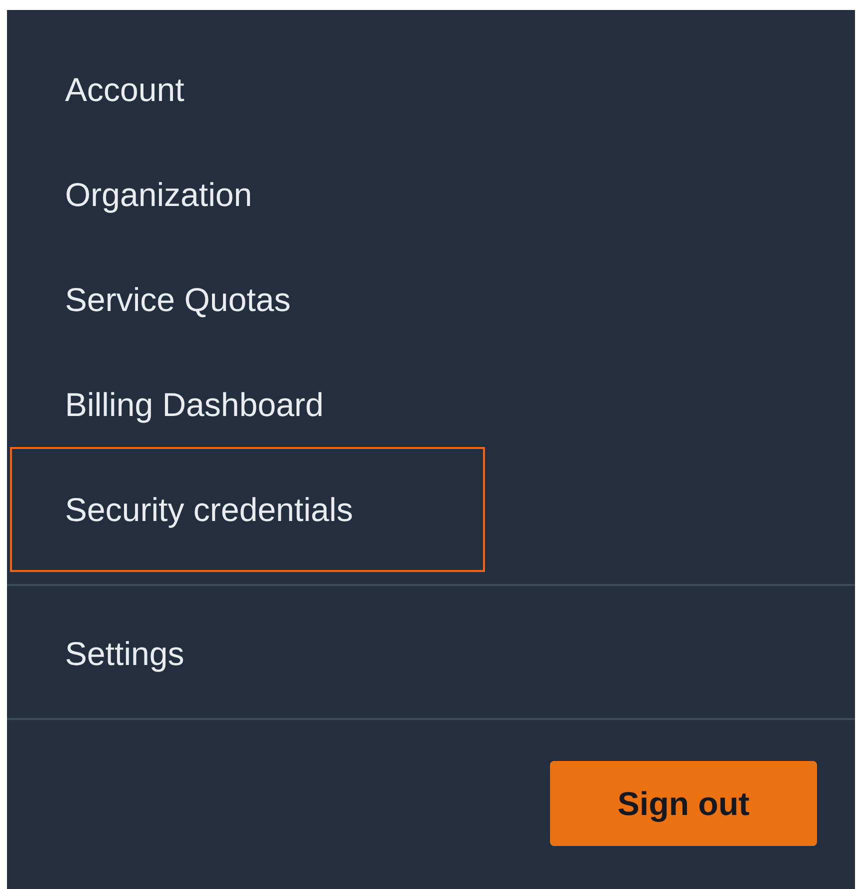  I want to click on menu-item: Security credentials, so click(247, 509).